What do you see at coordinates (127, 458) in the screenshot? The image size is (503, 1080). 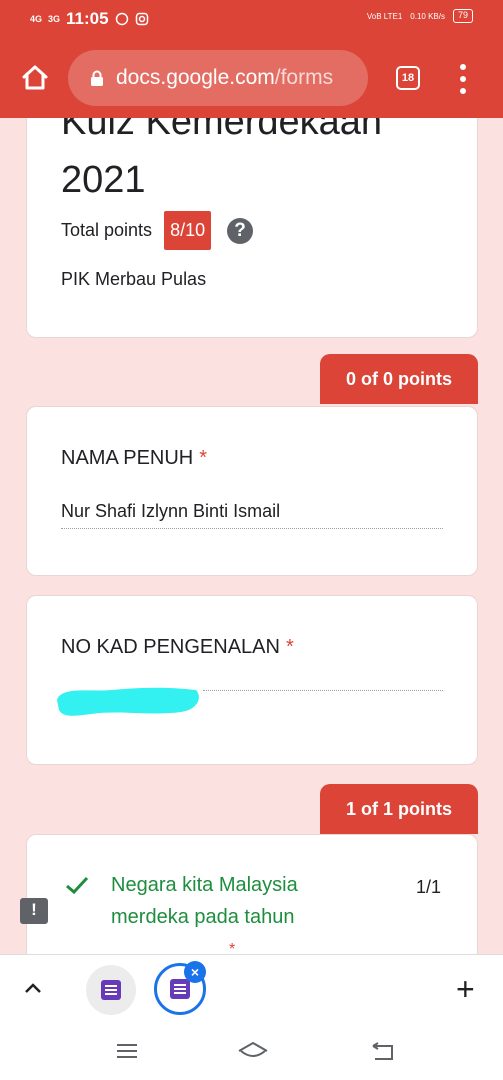 I see `question-label-text: NAMA PENUH` at bounding box center [127, 458].